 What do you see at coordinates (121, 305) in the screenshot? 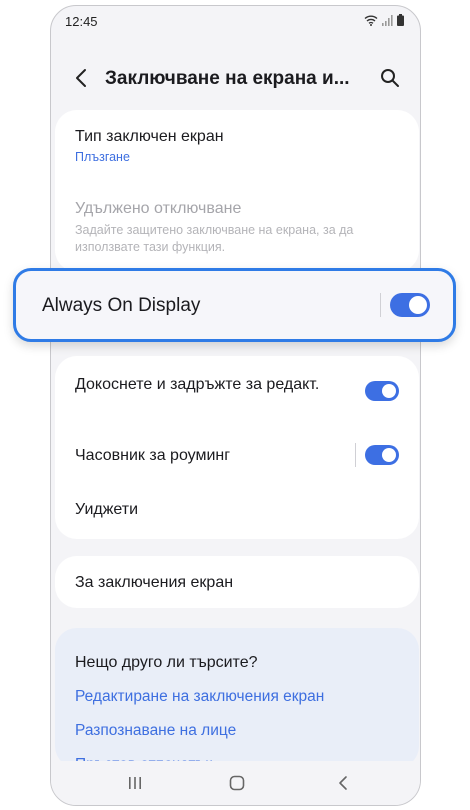
I see `always-on-display-label: Always On Display` at bounding box center [121, 305].